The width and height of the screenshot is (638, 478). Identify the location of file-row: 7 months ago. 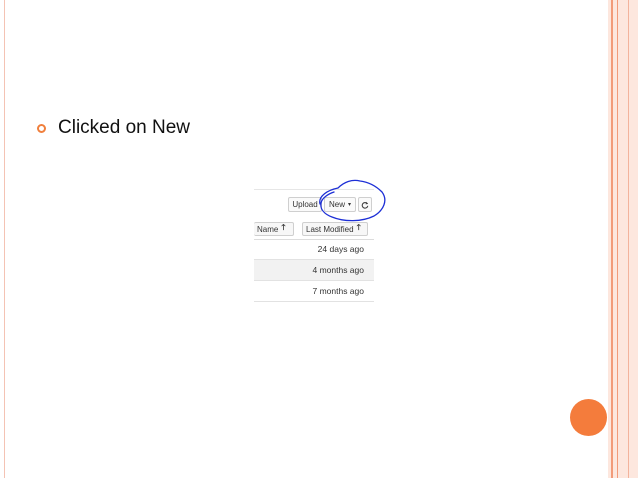
(314, 291).